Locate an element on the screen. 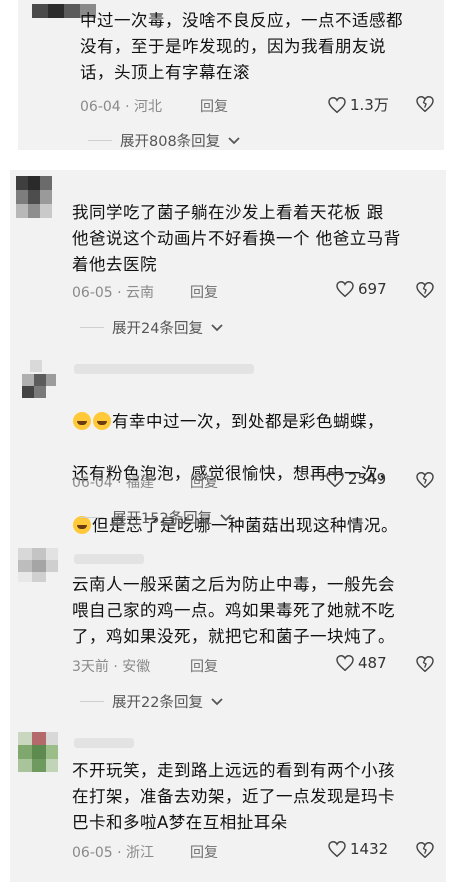 The image size is (460, 882). expand-replies: 展开808条回复 is located at coordinates (164, 140).